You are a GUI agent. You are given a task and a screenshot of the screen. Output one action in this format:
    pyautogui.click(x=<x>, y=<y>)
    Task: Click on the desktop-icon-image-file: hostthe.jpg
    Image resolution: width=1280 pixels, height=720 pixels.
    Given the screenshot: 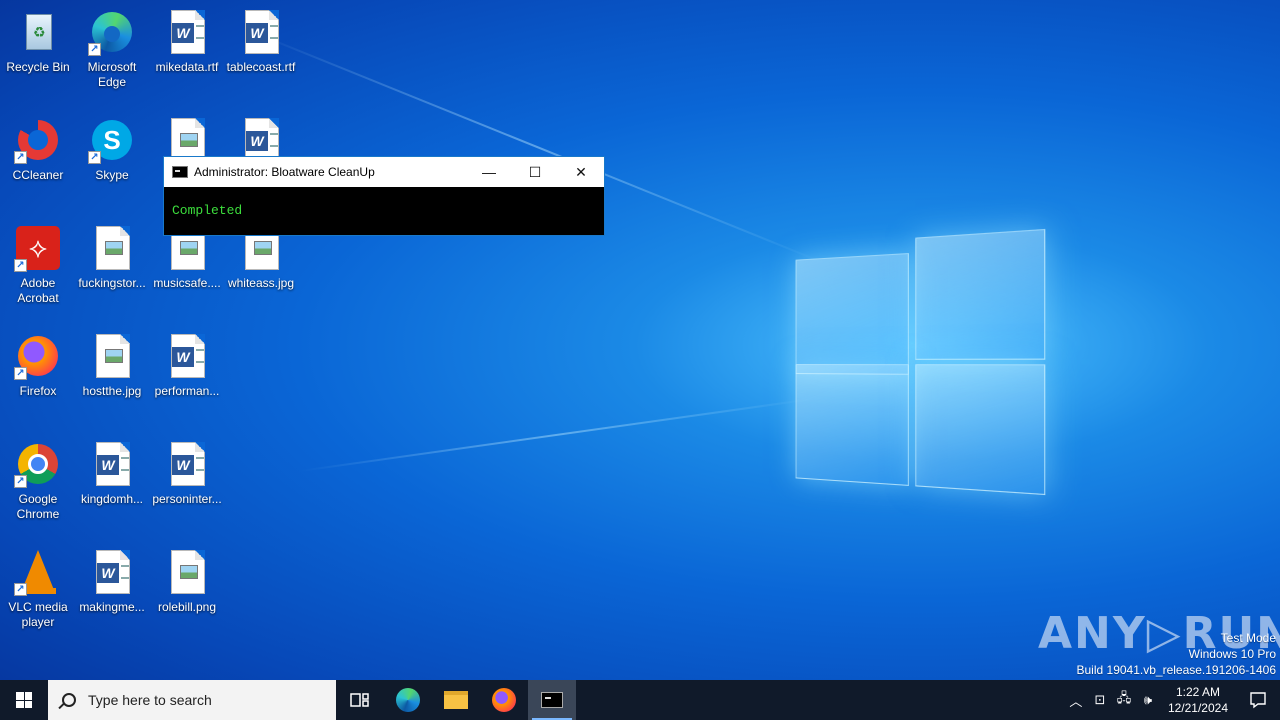 What is the action you would take?
    pyautogui.click(x=112, y=378)
    